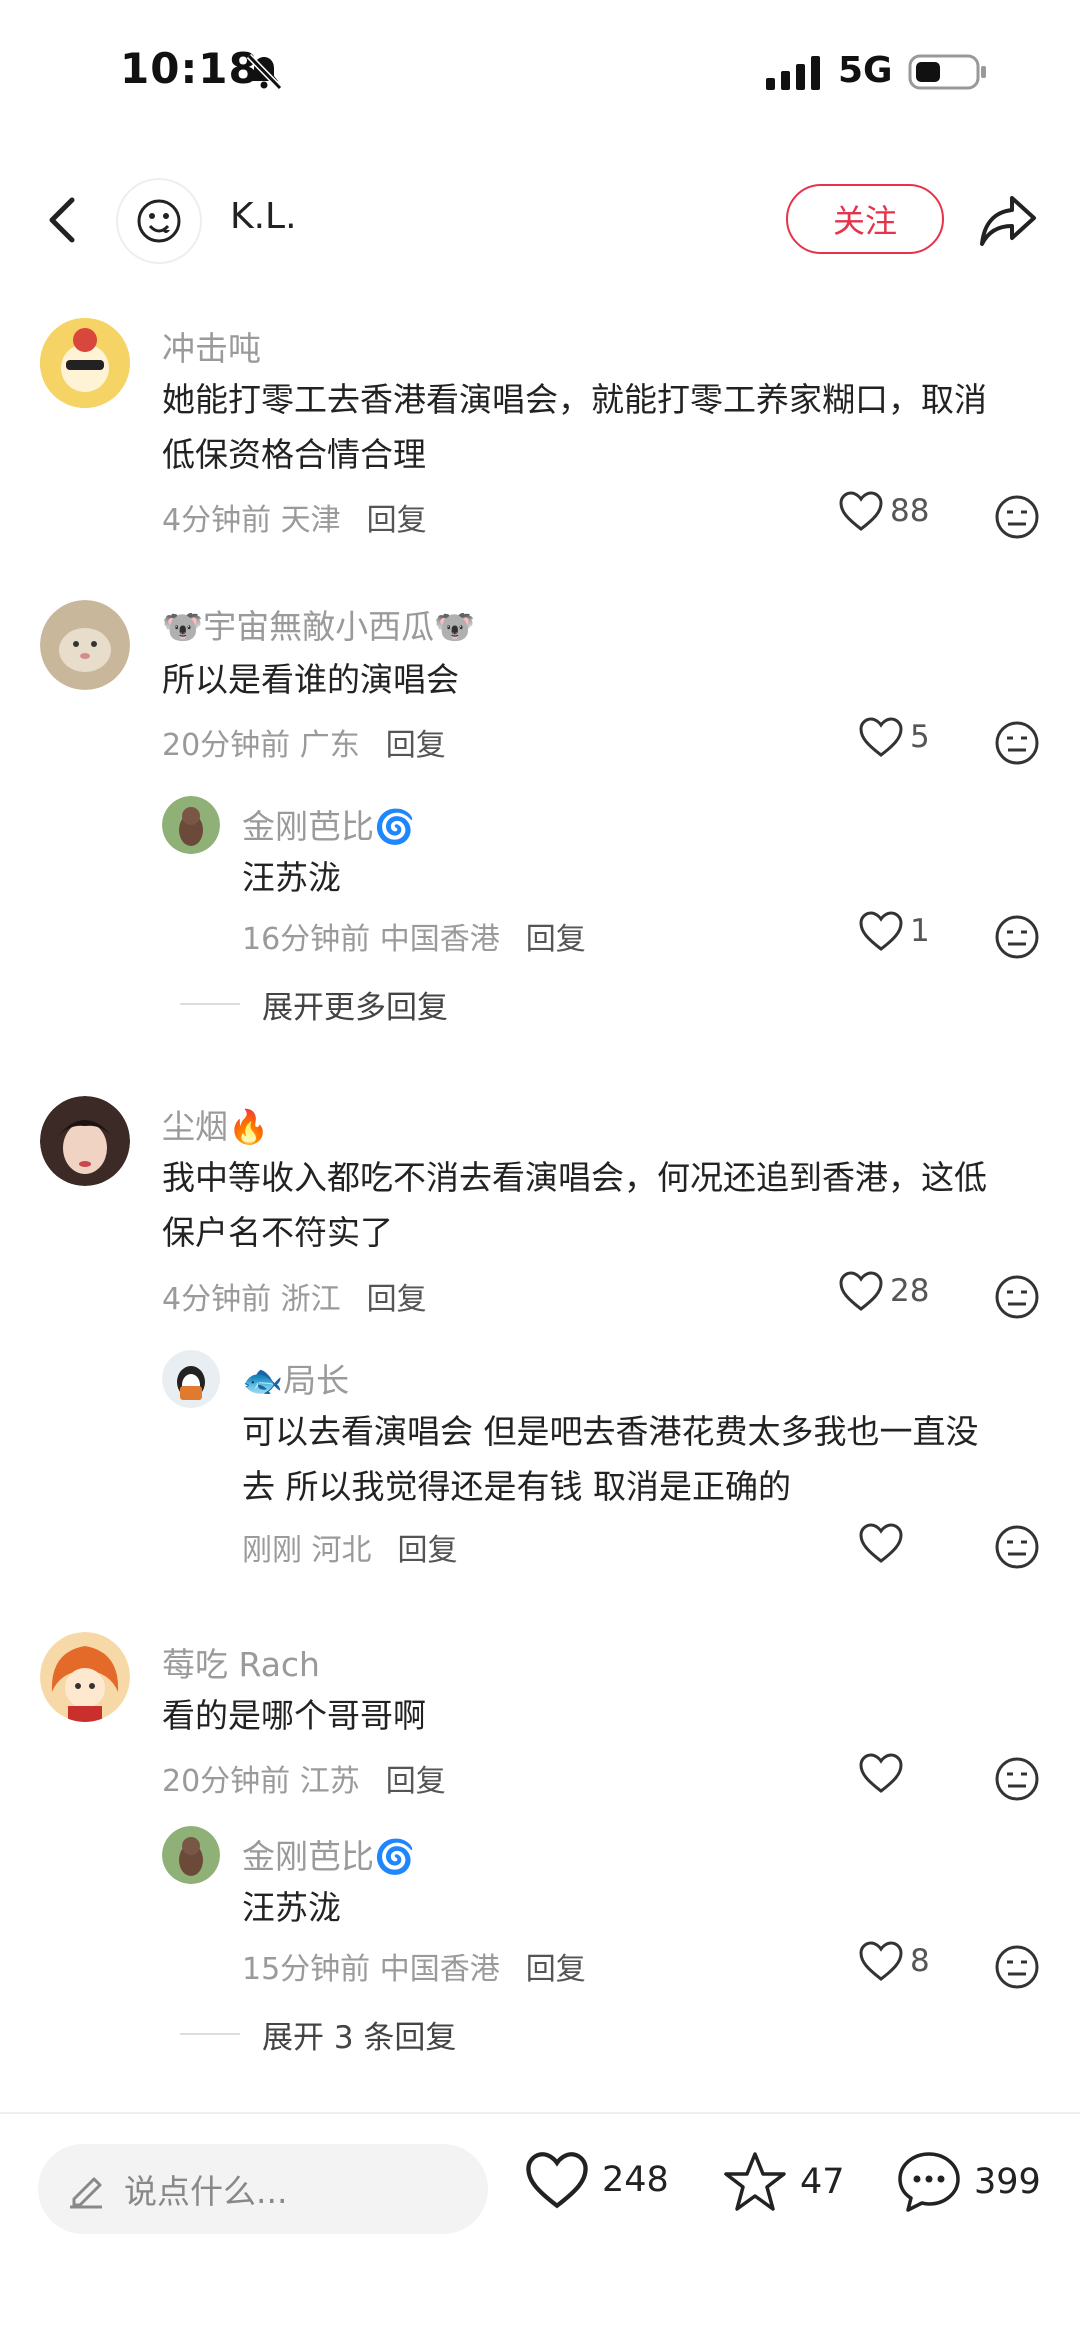 The width and height of the screenshot is (1080, 2341). I want to click on like-button: 88, so click(883, 511).